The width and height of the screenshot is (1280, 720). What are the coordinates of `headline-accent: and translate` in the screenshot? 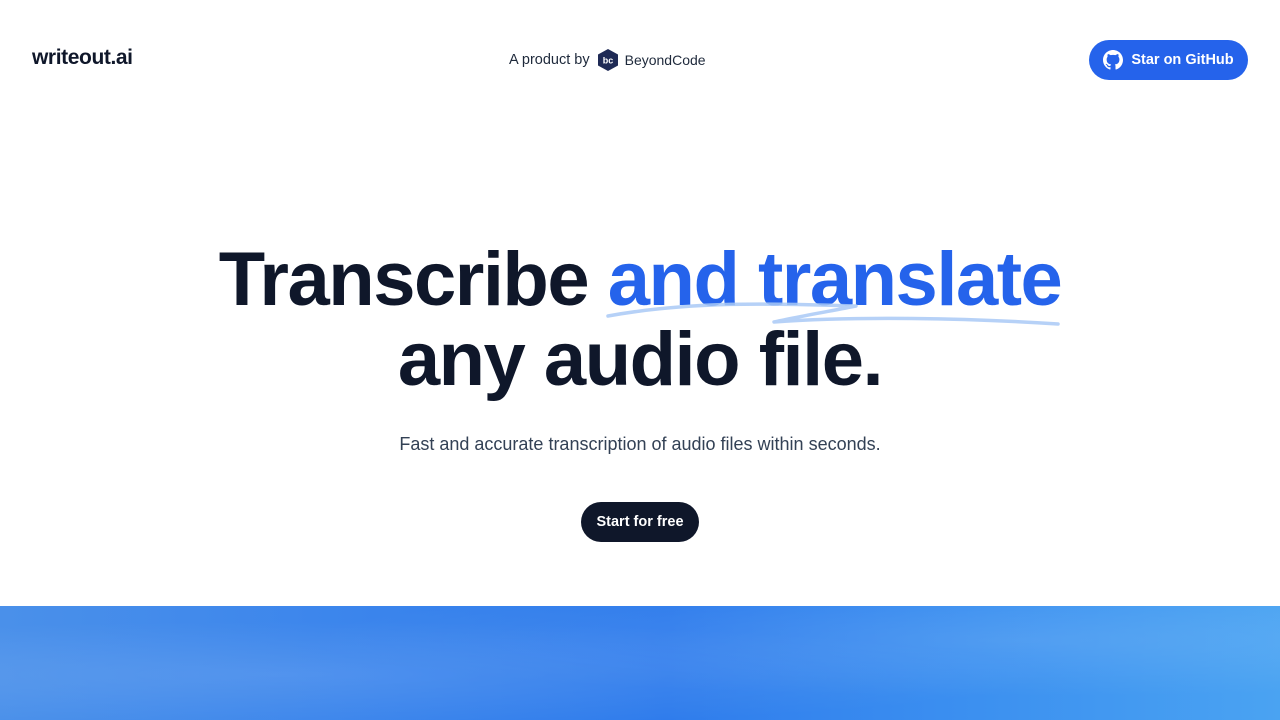 It's located at (834, 281).